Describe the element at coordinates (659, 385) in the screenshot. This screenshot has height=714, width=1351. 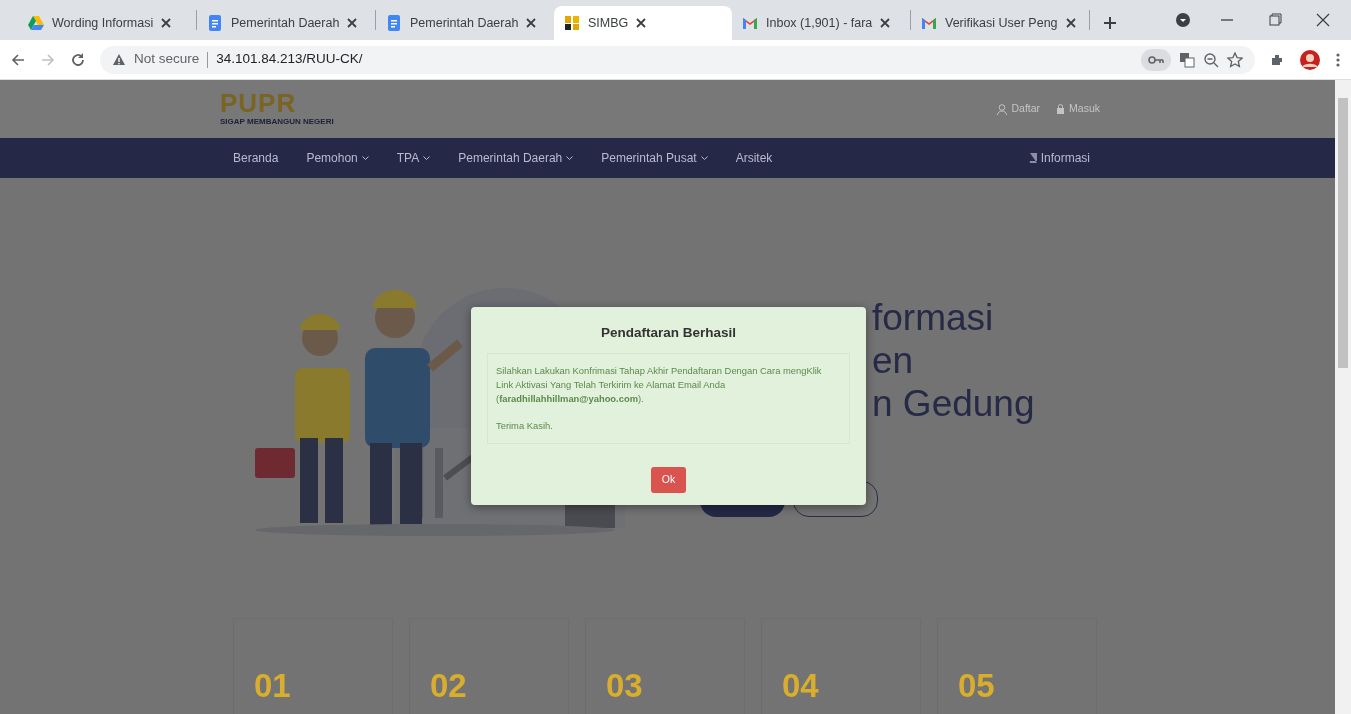
I see `message-text: Silahkan Lakukan Konfrimasi Tahap Akhir Pendaftaran Dengan Cara mengKlik Link Aktivasi Yang Telah Terkirim ke Alamat Email Anda (faradhillahhillman@yahoo.com).` at that location.